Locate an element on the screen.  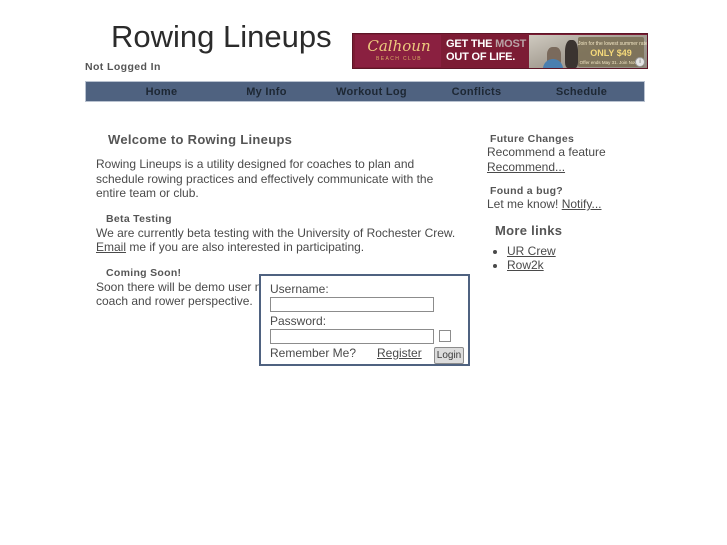
page-title: Rowing Lineups is located at coordinates (221, 36).